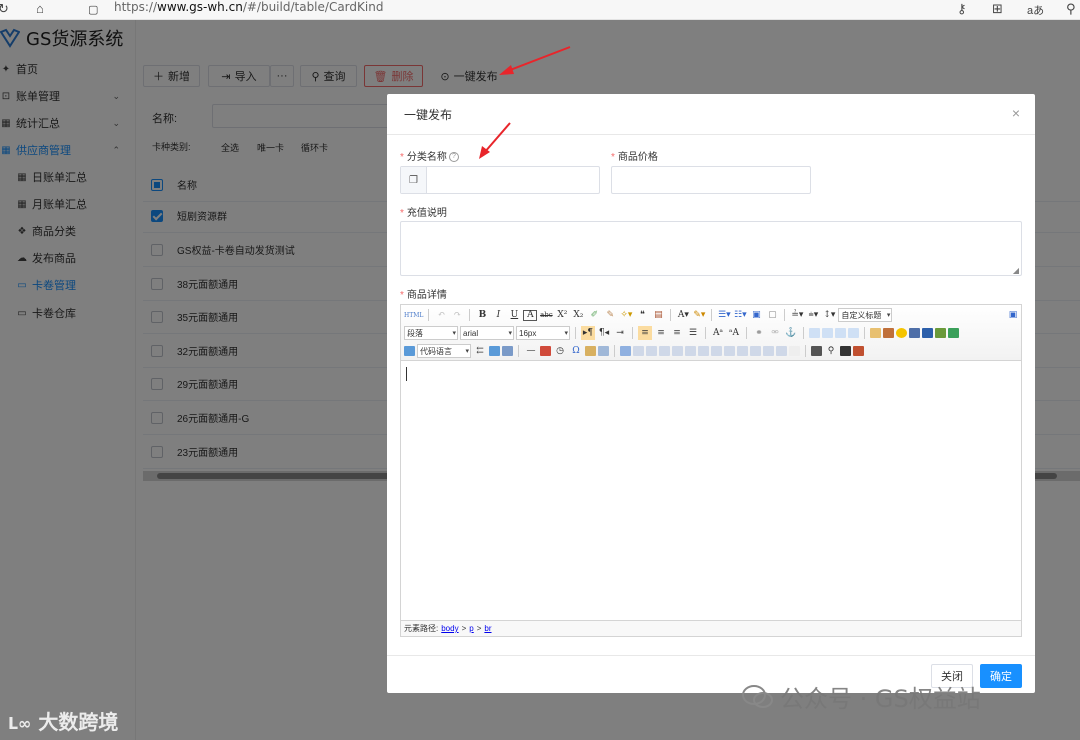  Describe the element at coordinates (755, 351) in the screenshot. I see `split-cells-icon` at that location.